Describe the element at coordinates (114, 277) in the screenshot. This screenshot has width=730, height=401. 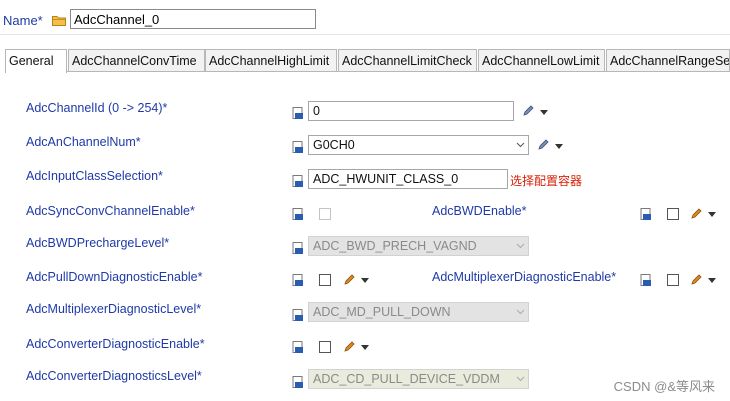
I see `pulldown-diag-label: AdcPullDownDiagnosticEnable*` at that location.